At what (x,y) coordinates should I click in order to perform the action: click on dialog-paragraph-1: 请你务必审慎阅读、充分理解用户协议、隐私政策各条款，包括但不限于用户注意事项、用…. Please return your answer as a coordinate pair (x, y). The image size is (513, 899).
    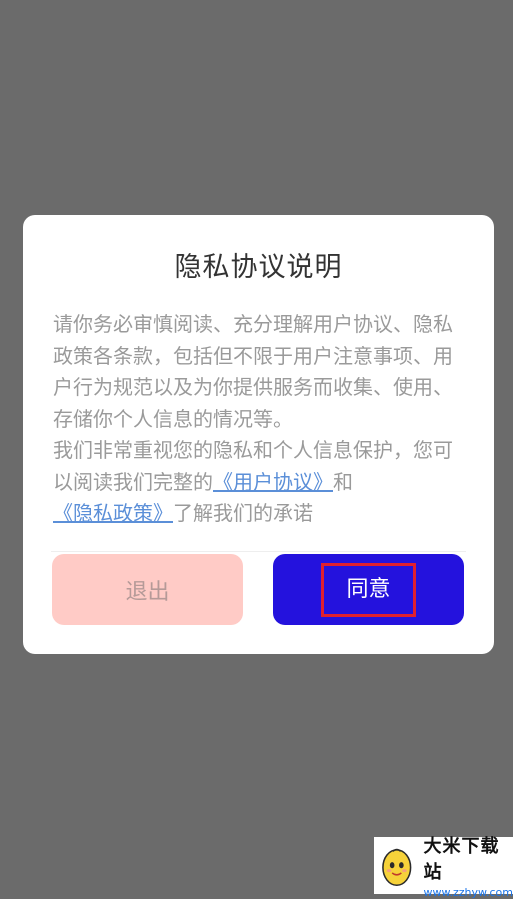
    Looking at the image, I should click on (253, 371).